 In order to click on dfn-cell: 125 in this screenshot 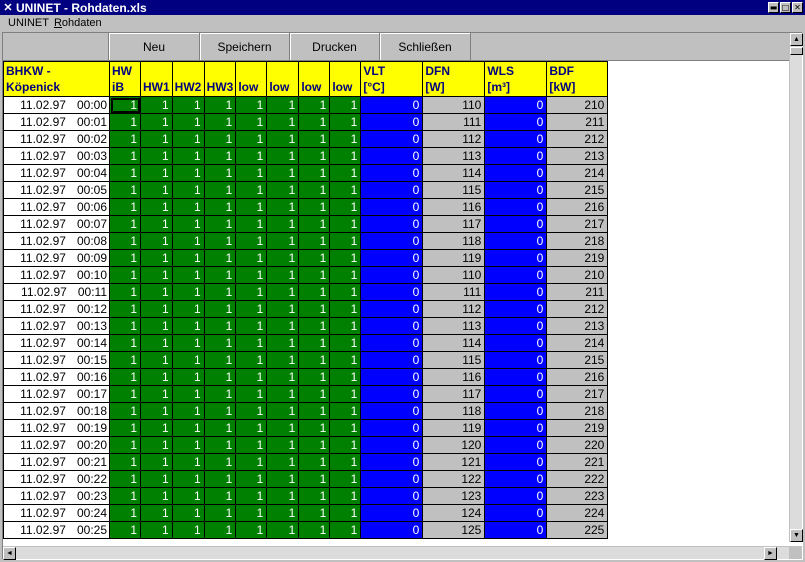, I will do `click(454, 530)`.